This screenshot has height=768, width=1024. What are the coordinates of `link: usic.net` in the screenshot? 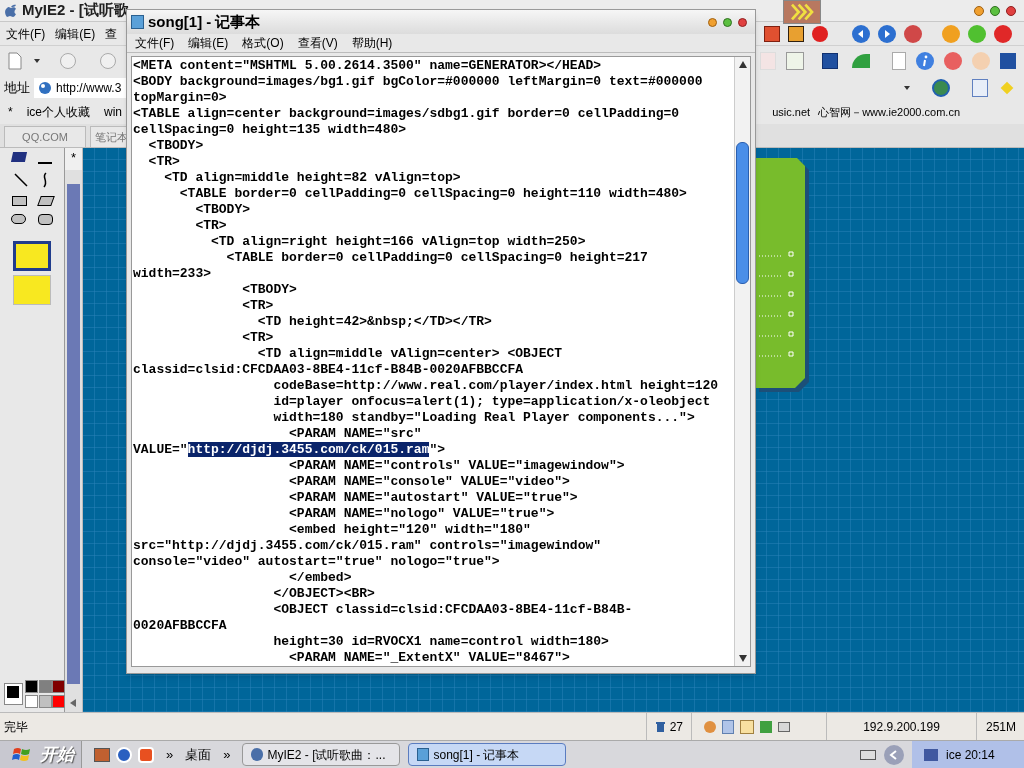 It's located at (791, 112).